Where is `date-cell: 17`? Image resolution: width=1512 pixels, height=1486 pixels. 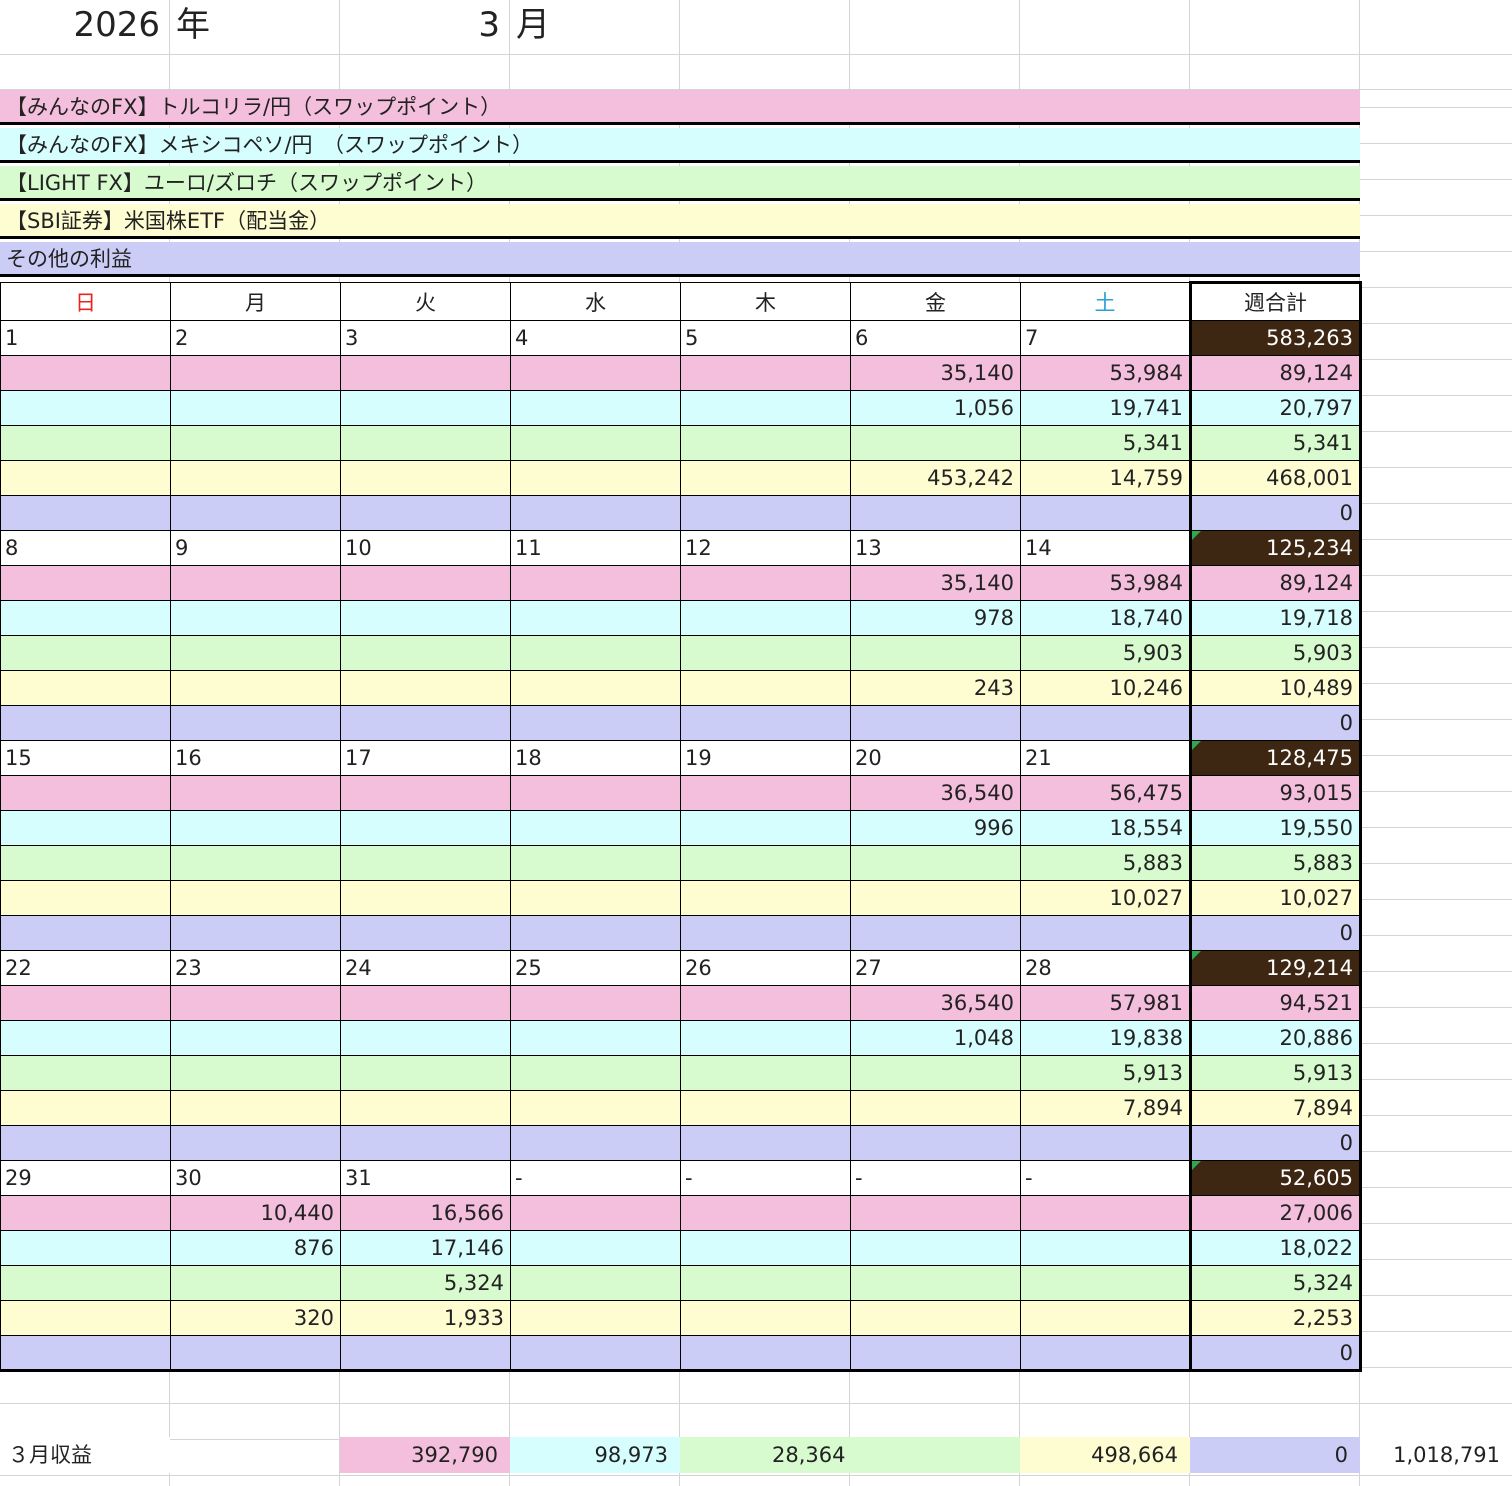 date-cell: 17 is located at coordinates (425, 758).